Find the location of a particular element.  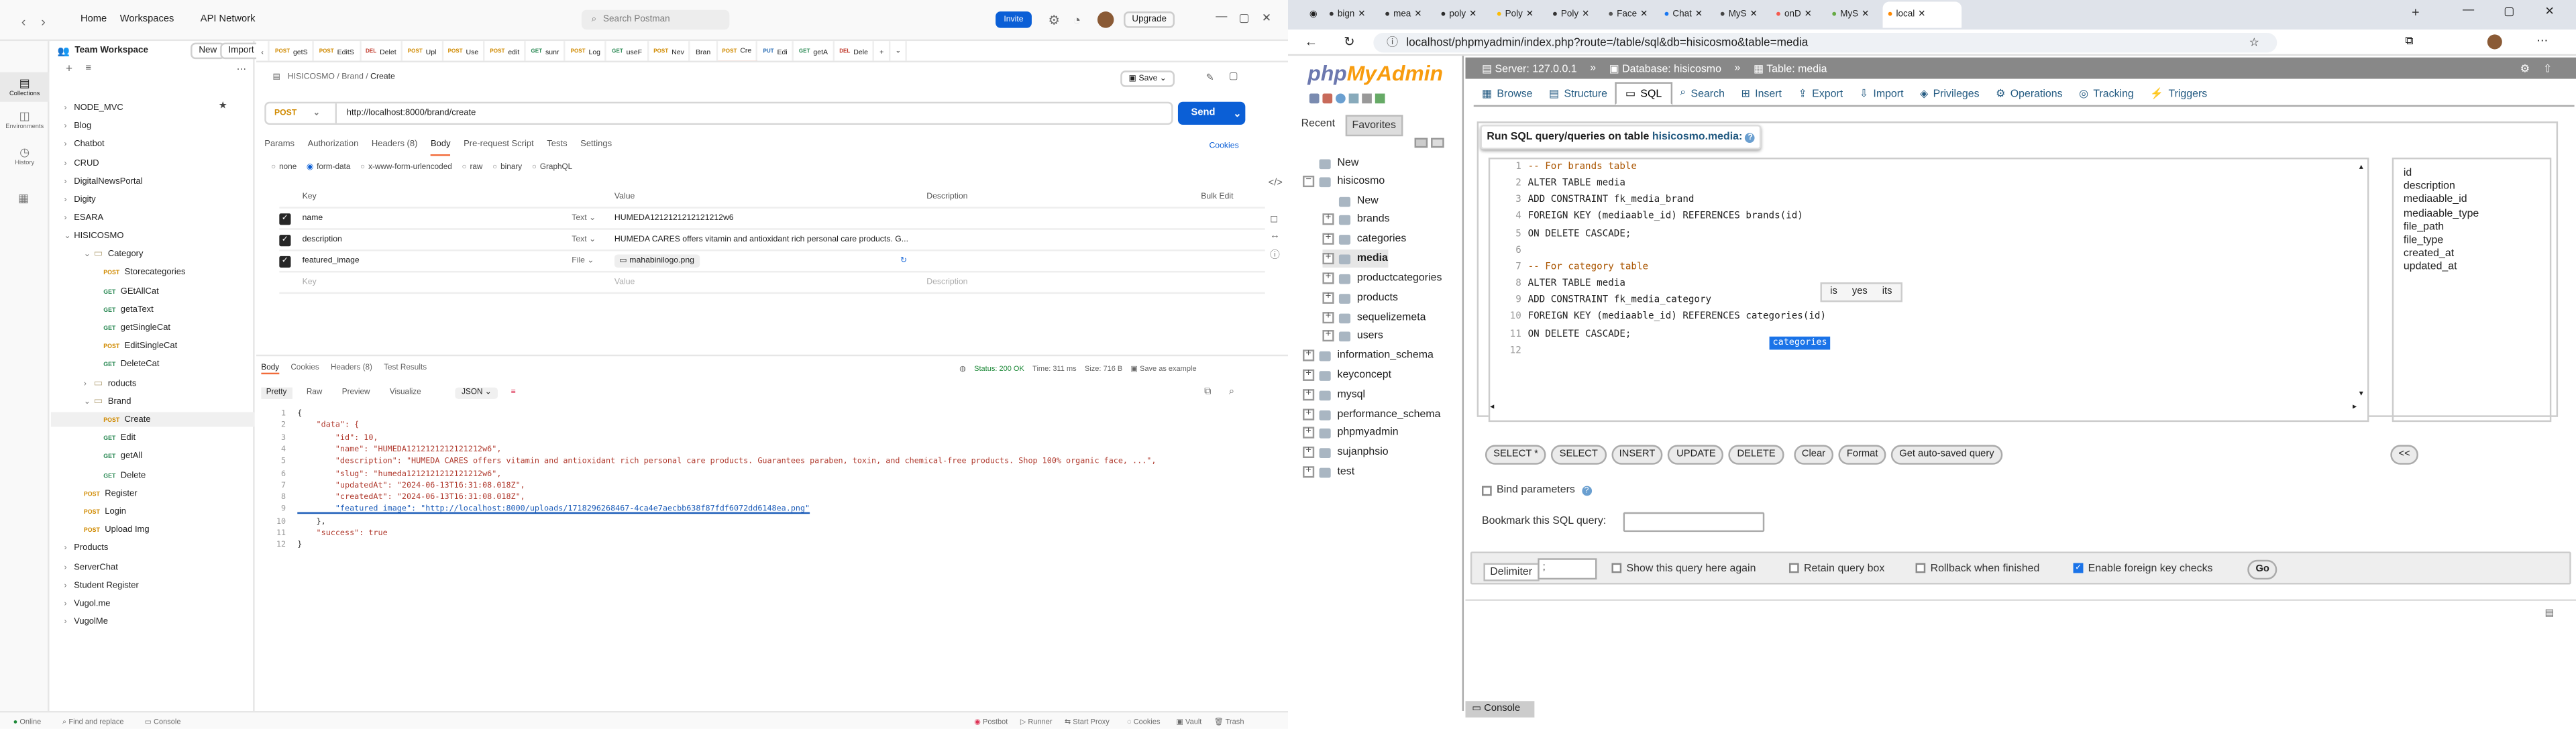

tree-request: GET DeleteCat is located at coordinates (153, 363).